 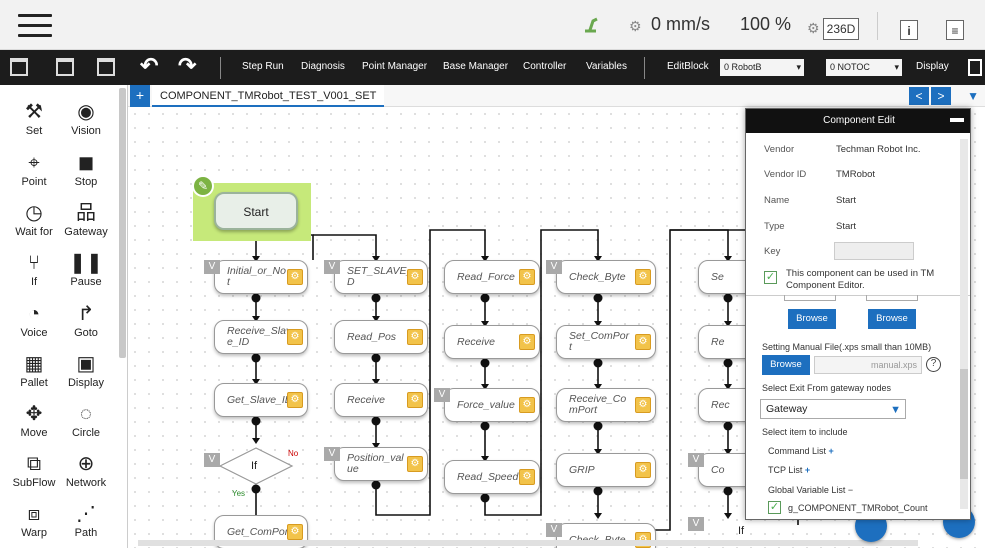 What do you see at coordinates (492, 405) in the screenshot?
I see `flow-node: Force_value ⚙` at bounding box center [492, 405].